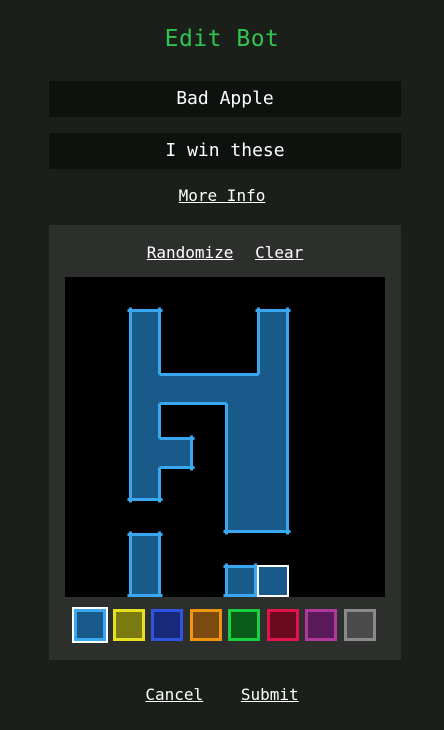 This screenshot has height=730, width=444. What do you see at coordinates (270, 694) in the screenshot?
I see `submit-button: Submit` at bounding box center [270, 694].